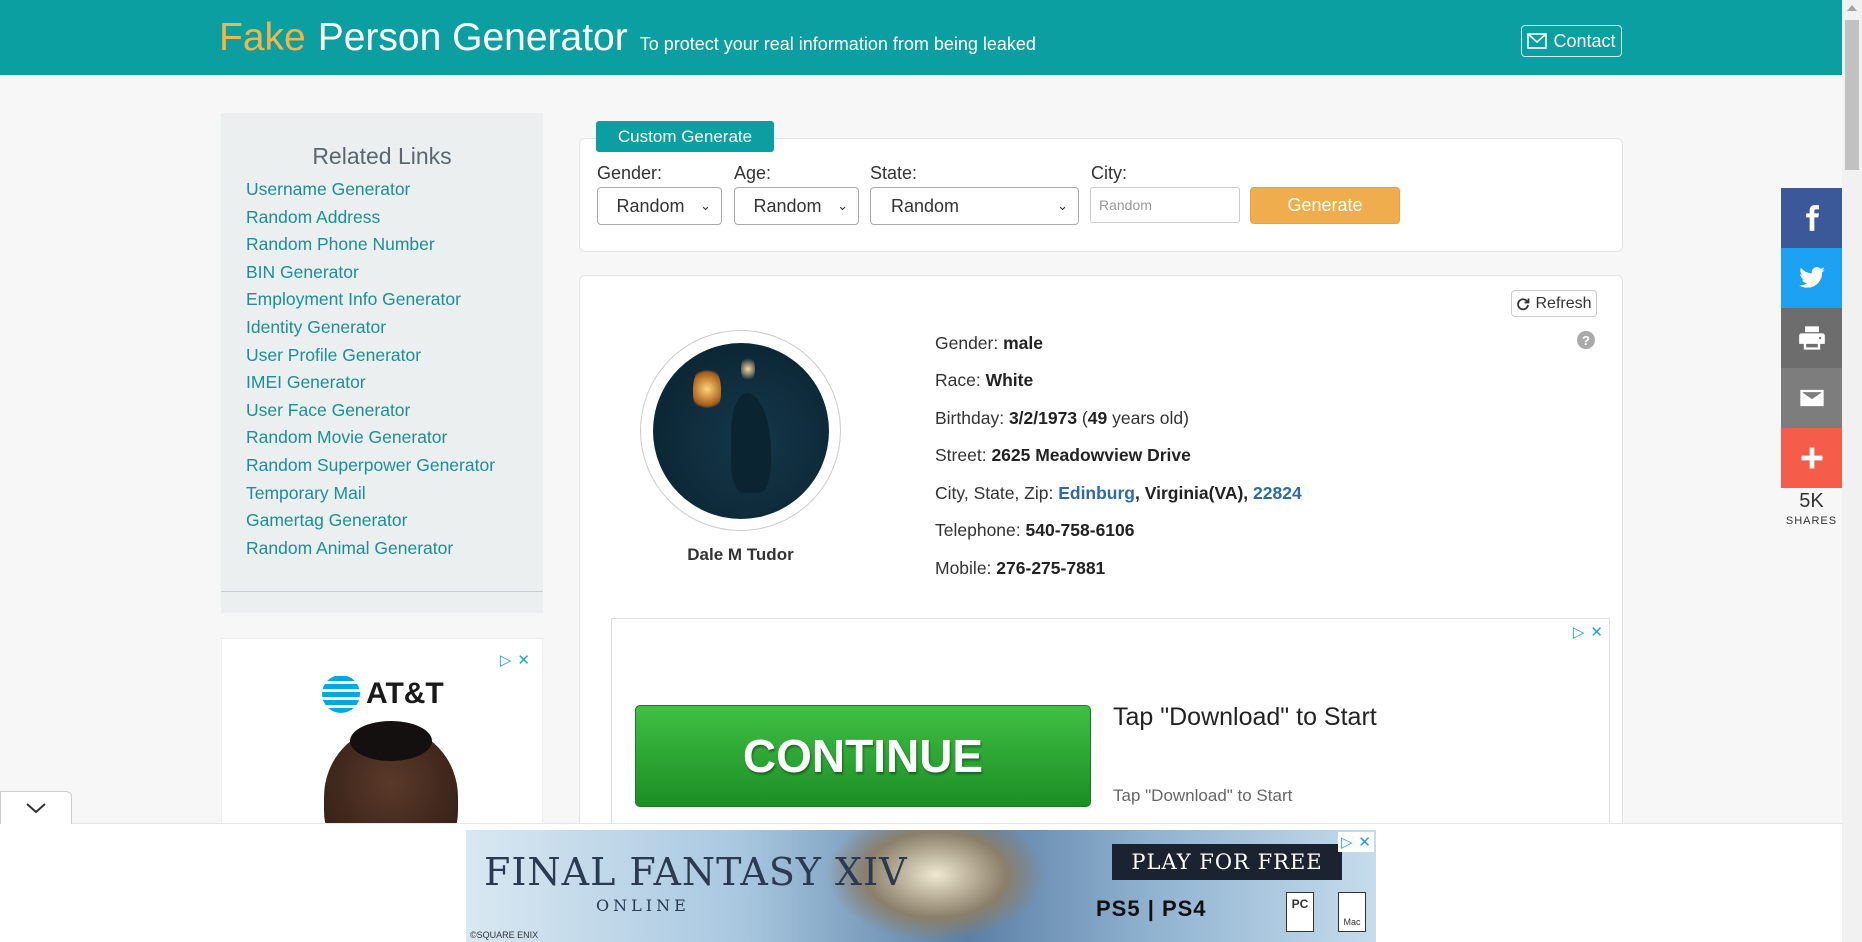 This screenshot has width=1862, height=942. I want to click on continue-button: CONTINUE, so click(863, 756).